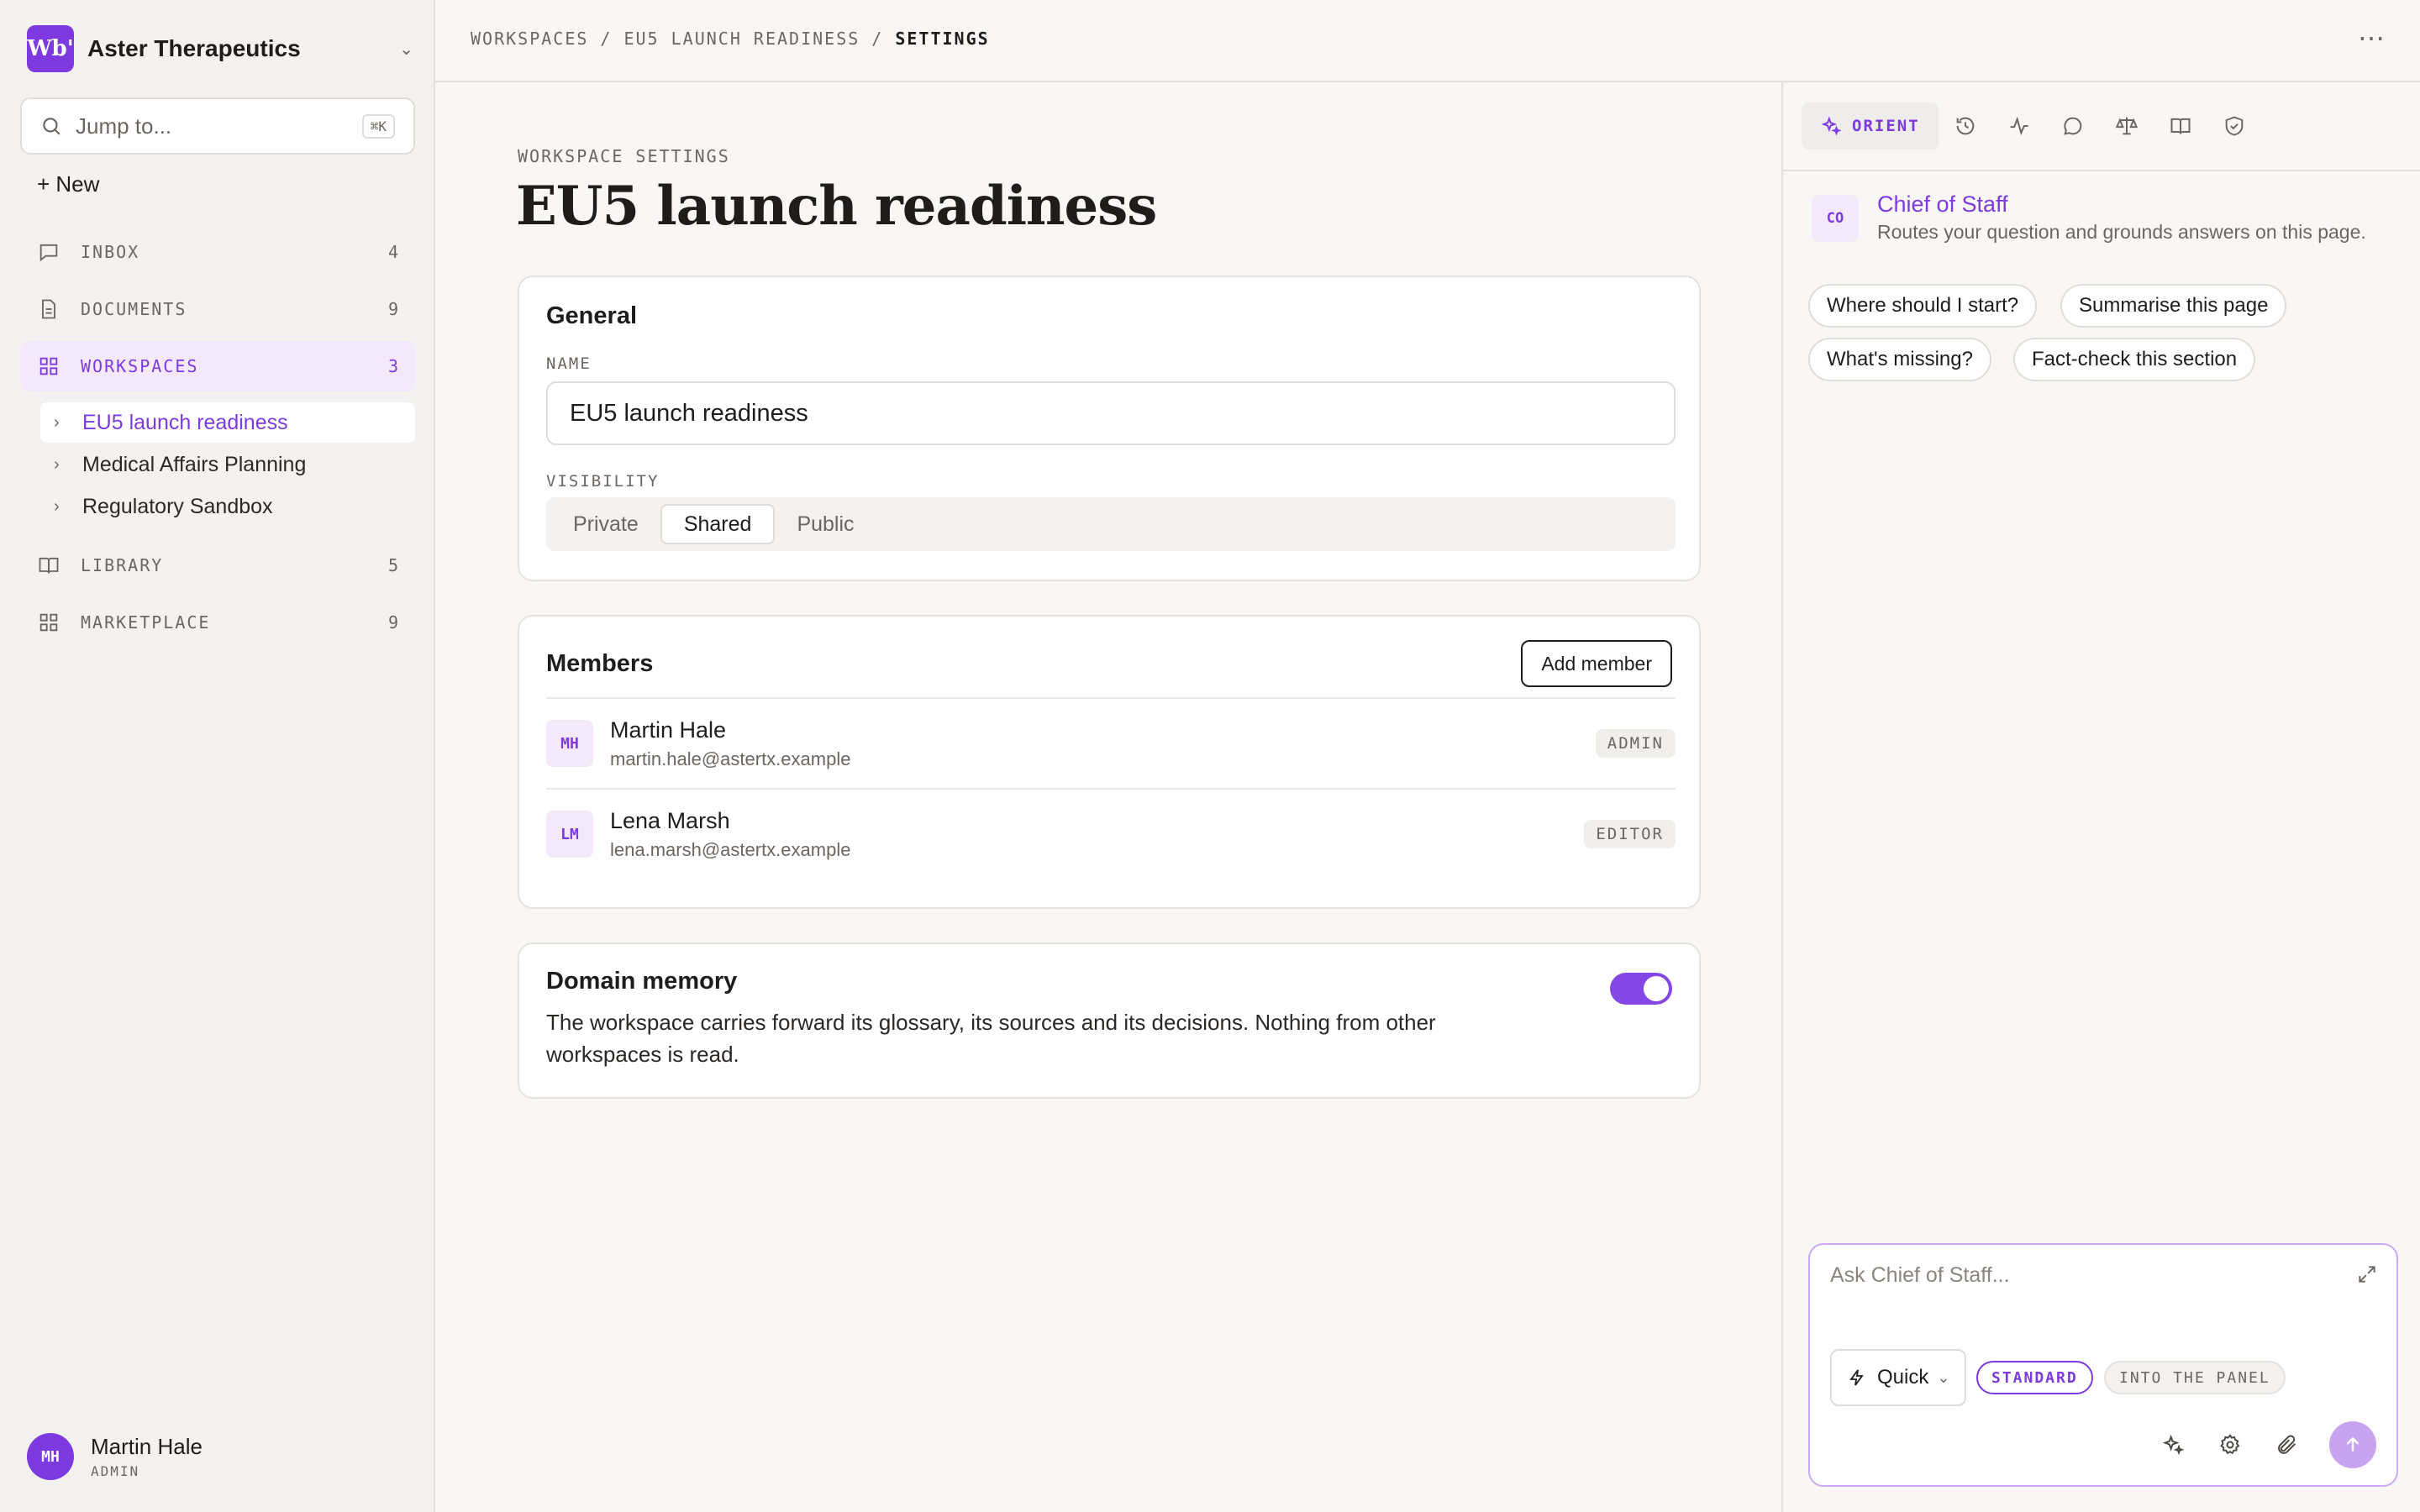  I want to click on sidebar-item-count: 3, so click(392, 366).